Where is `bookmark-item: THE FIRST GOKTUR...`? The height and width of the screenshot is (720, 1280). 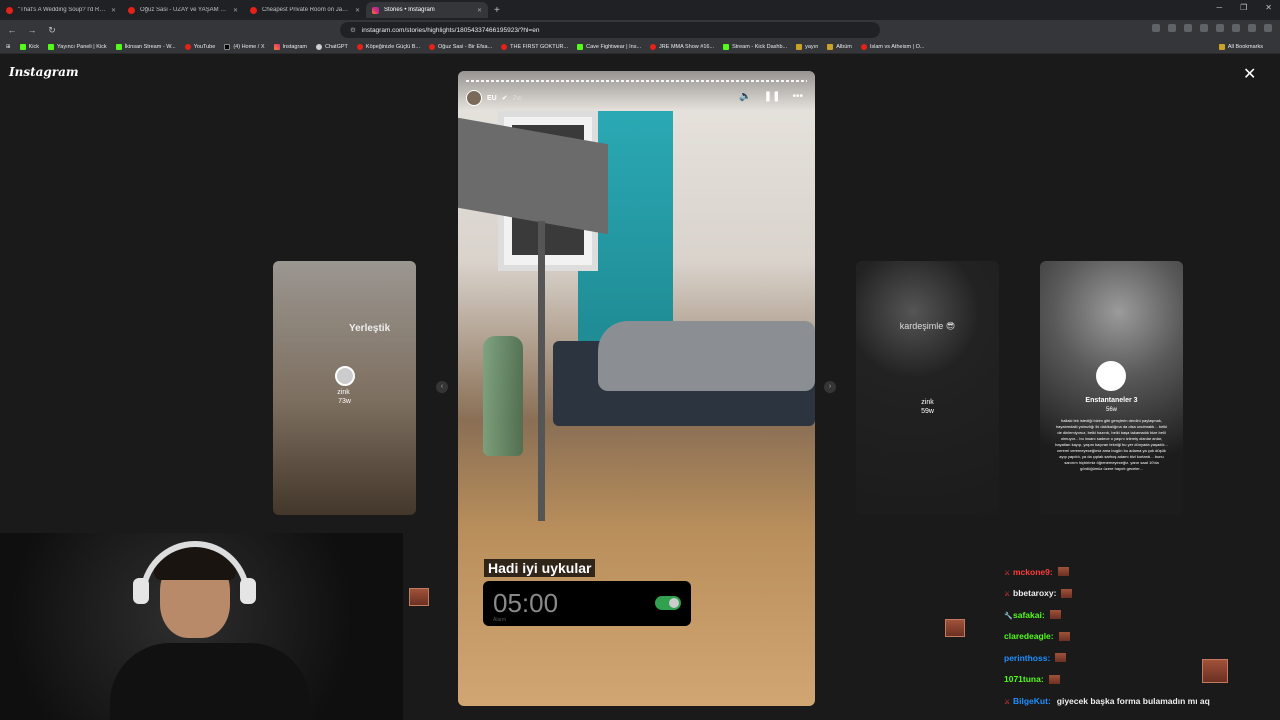
bookmark-item: THE FIRST GOKTUR... is located at coordinates (535, 46).